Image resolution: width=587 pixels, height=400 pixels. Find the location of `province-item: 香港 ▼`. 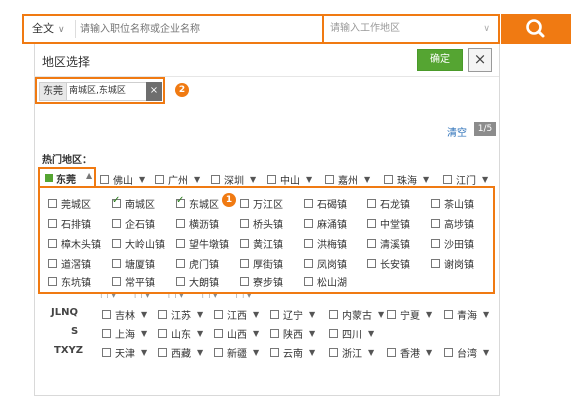

province-item: 香港 ▼ is located at coordinates (409, 352).